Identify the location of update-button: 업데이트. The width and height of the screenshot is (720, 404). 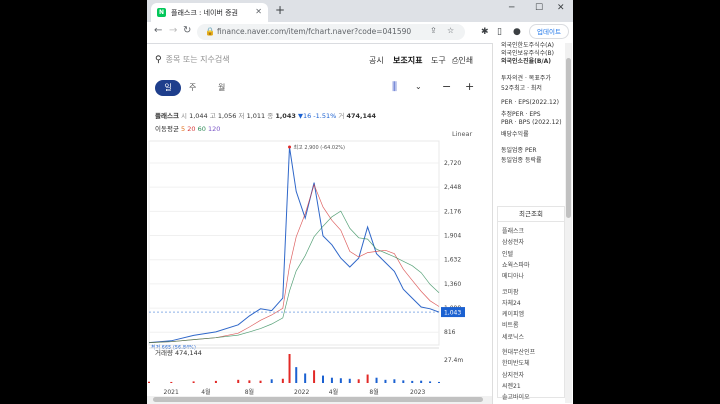
(549, 31).